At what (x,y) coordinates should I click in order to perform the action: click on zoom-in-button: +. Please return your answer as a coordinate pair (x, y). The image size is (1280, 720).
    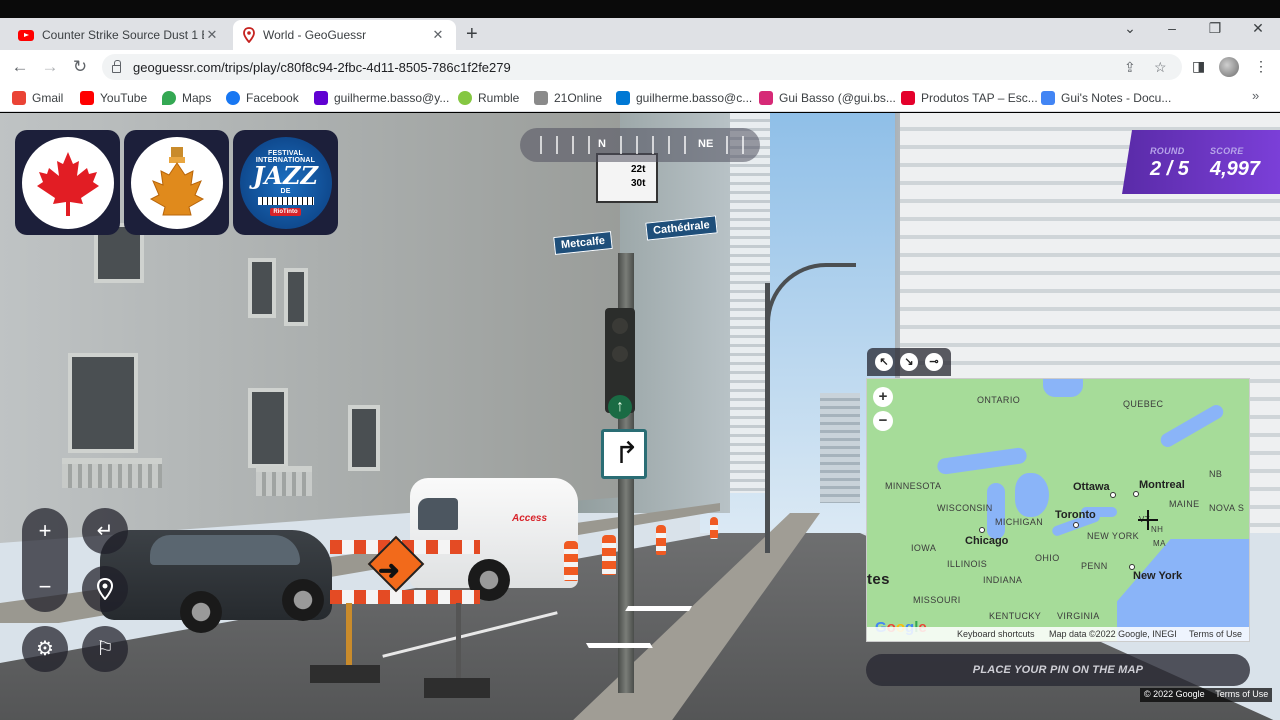
    Looking at the image, I should click on (45, 531).